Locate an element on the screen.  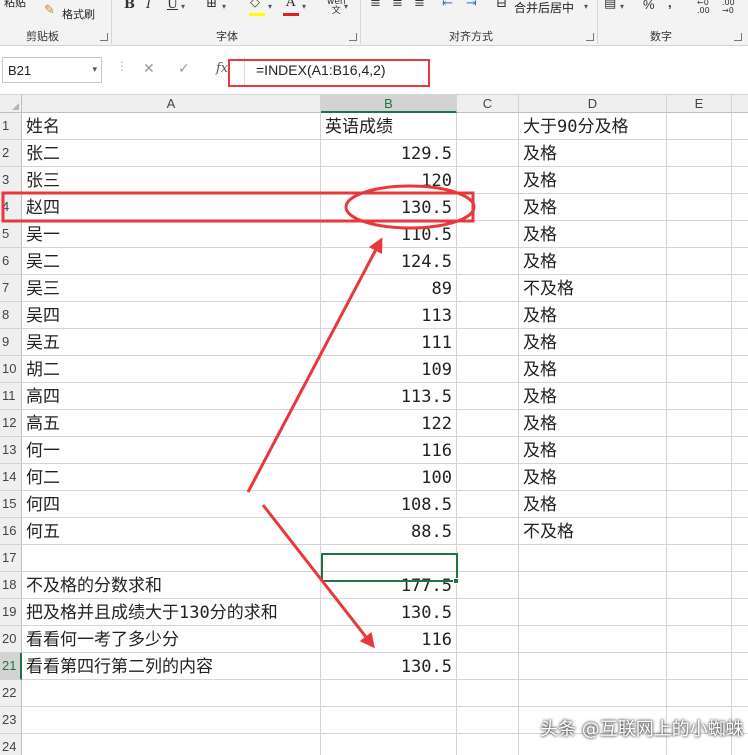
cell-b19: 130.5 is located at coordinates (389, 612).